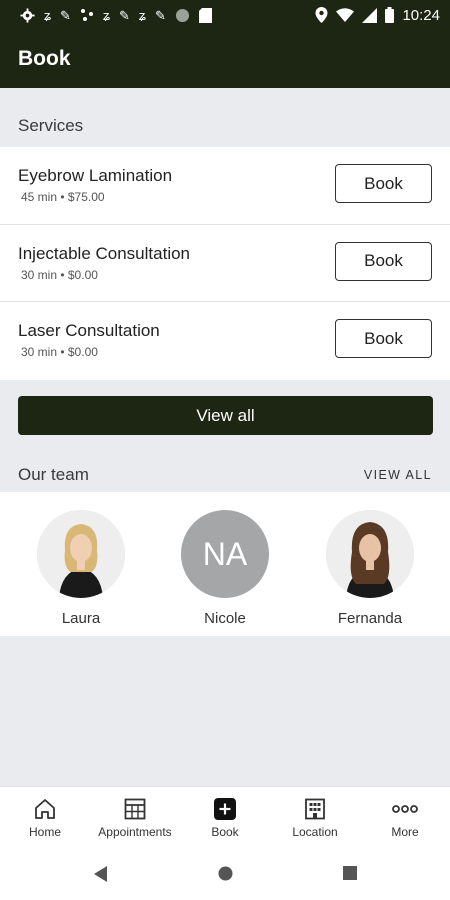 The height and width of the screenshot is (900, 450). I want to click on nav-label: Appointments, so click(135, 832).